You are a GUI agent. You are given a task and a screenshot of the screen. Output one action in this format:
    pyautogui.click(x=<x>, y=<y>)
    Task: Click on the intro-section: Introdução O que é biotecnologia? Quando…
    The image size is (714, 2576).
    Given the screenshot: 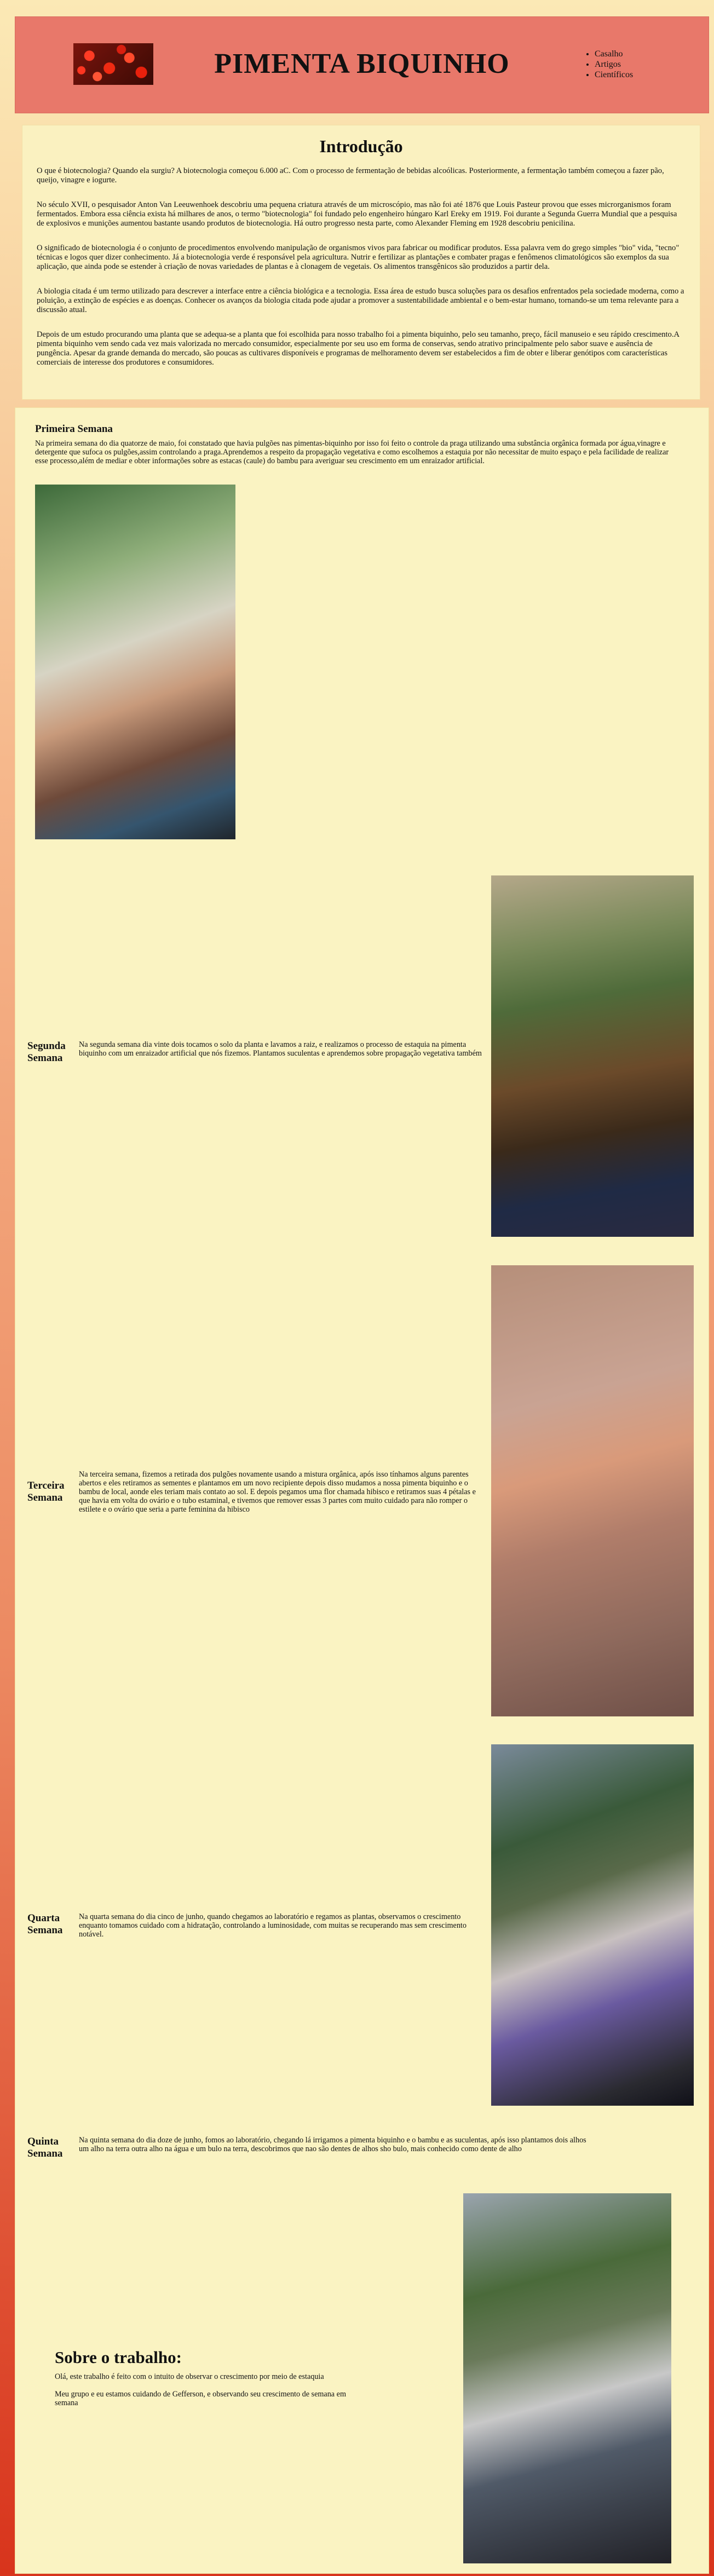 What is the action you would take?
    pyautogui.click(x=361, y=262)
    